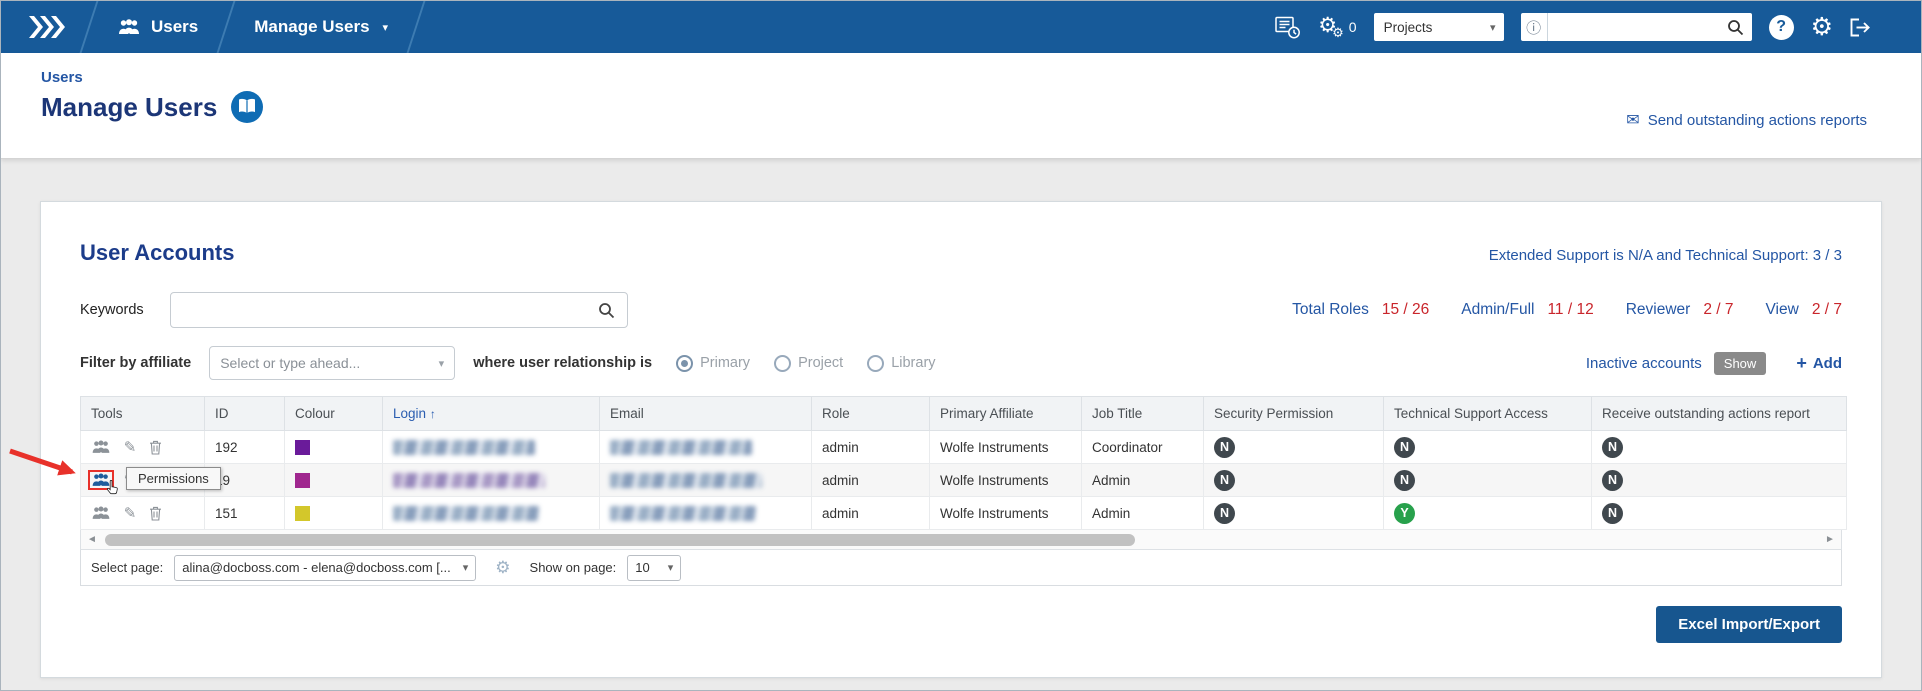 The image size is (1922, 691). What do you see at coordinates (1757, 120) in the screenshot?
I see `send-reports-label: Send outstanding actions reports` at bounding box center [1757, 120].